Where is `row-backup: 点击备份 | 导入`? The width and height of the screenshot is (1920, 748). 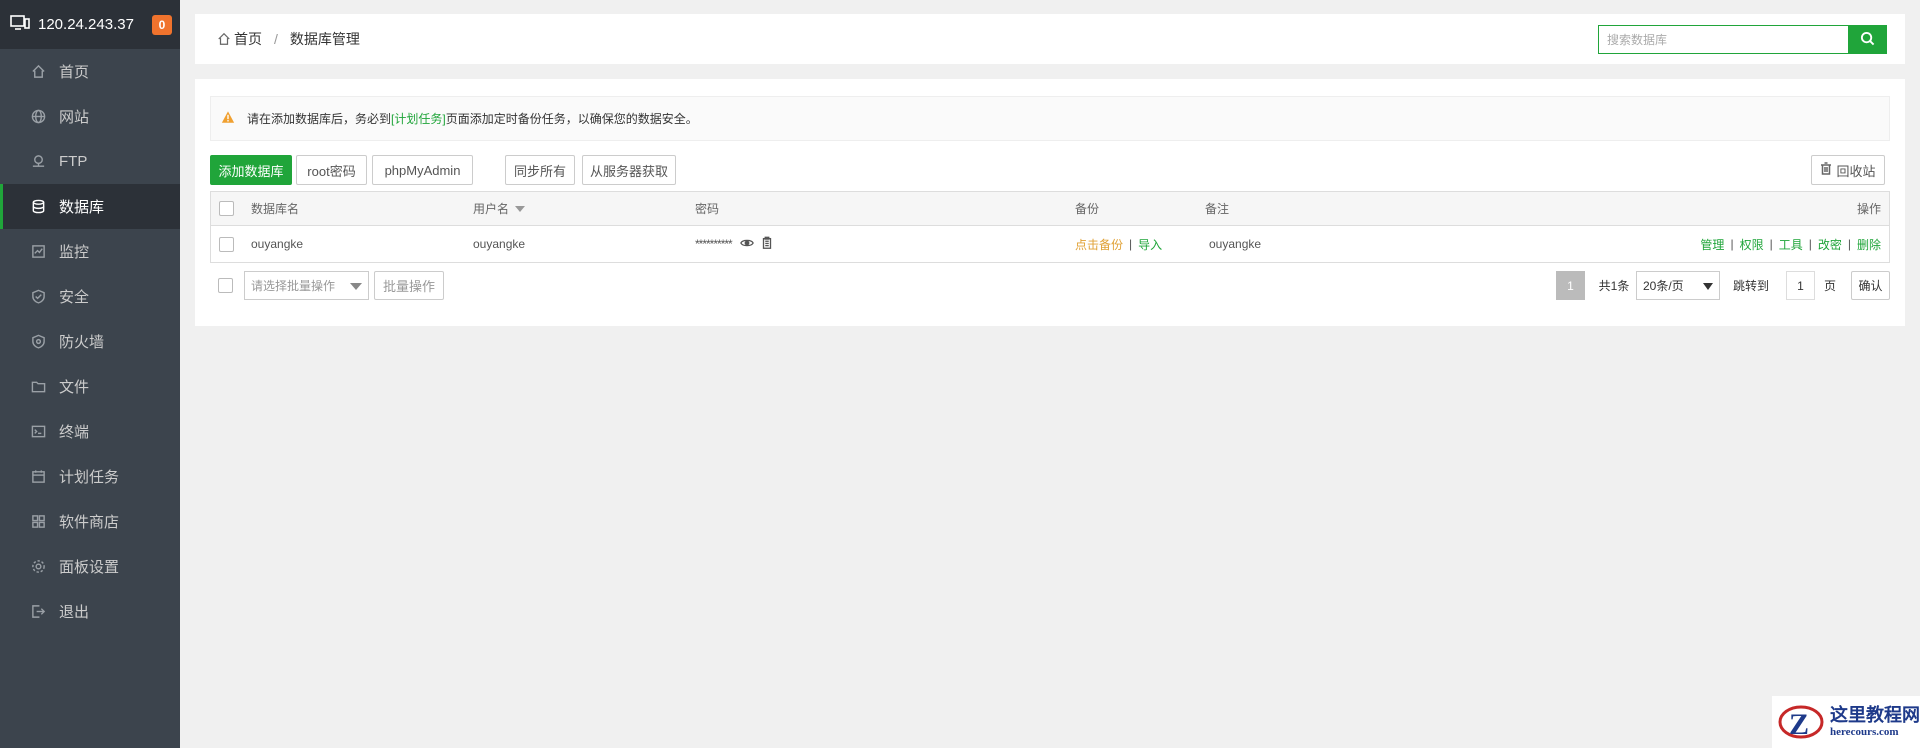 row-backup: 点击备份 | 导入 is located at coordinates (1118, 244).